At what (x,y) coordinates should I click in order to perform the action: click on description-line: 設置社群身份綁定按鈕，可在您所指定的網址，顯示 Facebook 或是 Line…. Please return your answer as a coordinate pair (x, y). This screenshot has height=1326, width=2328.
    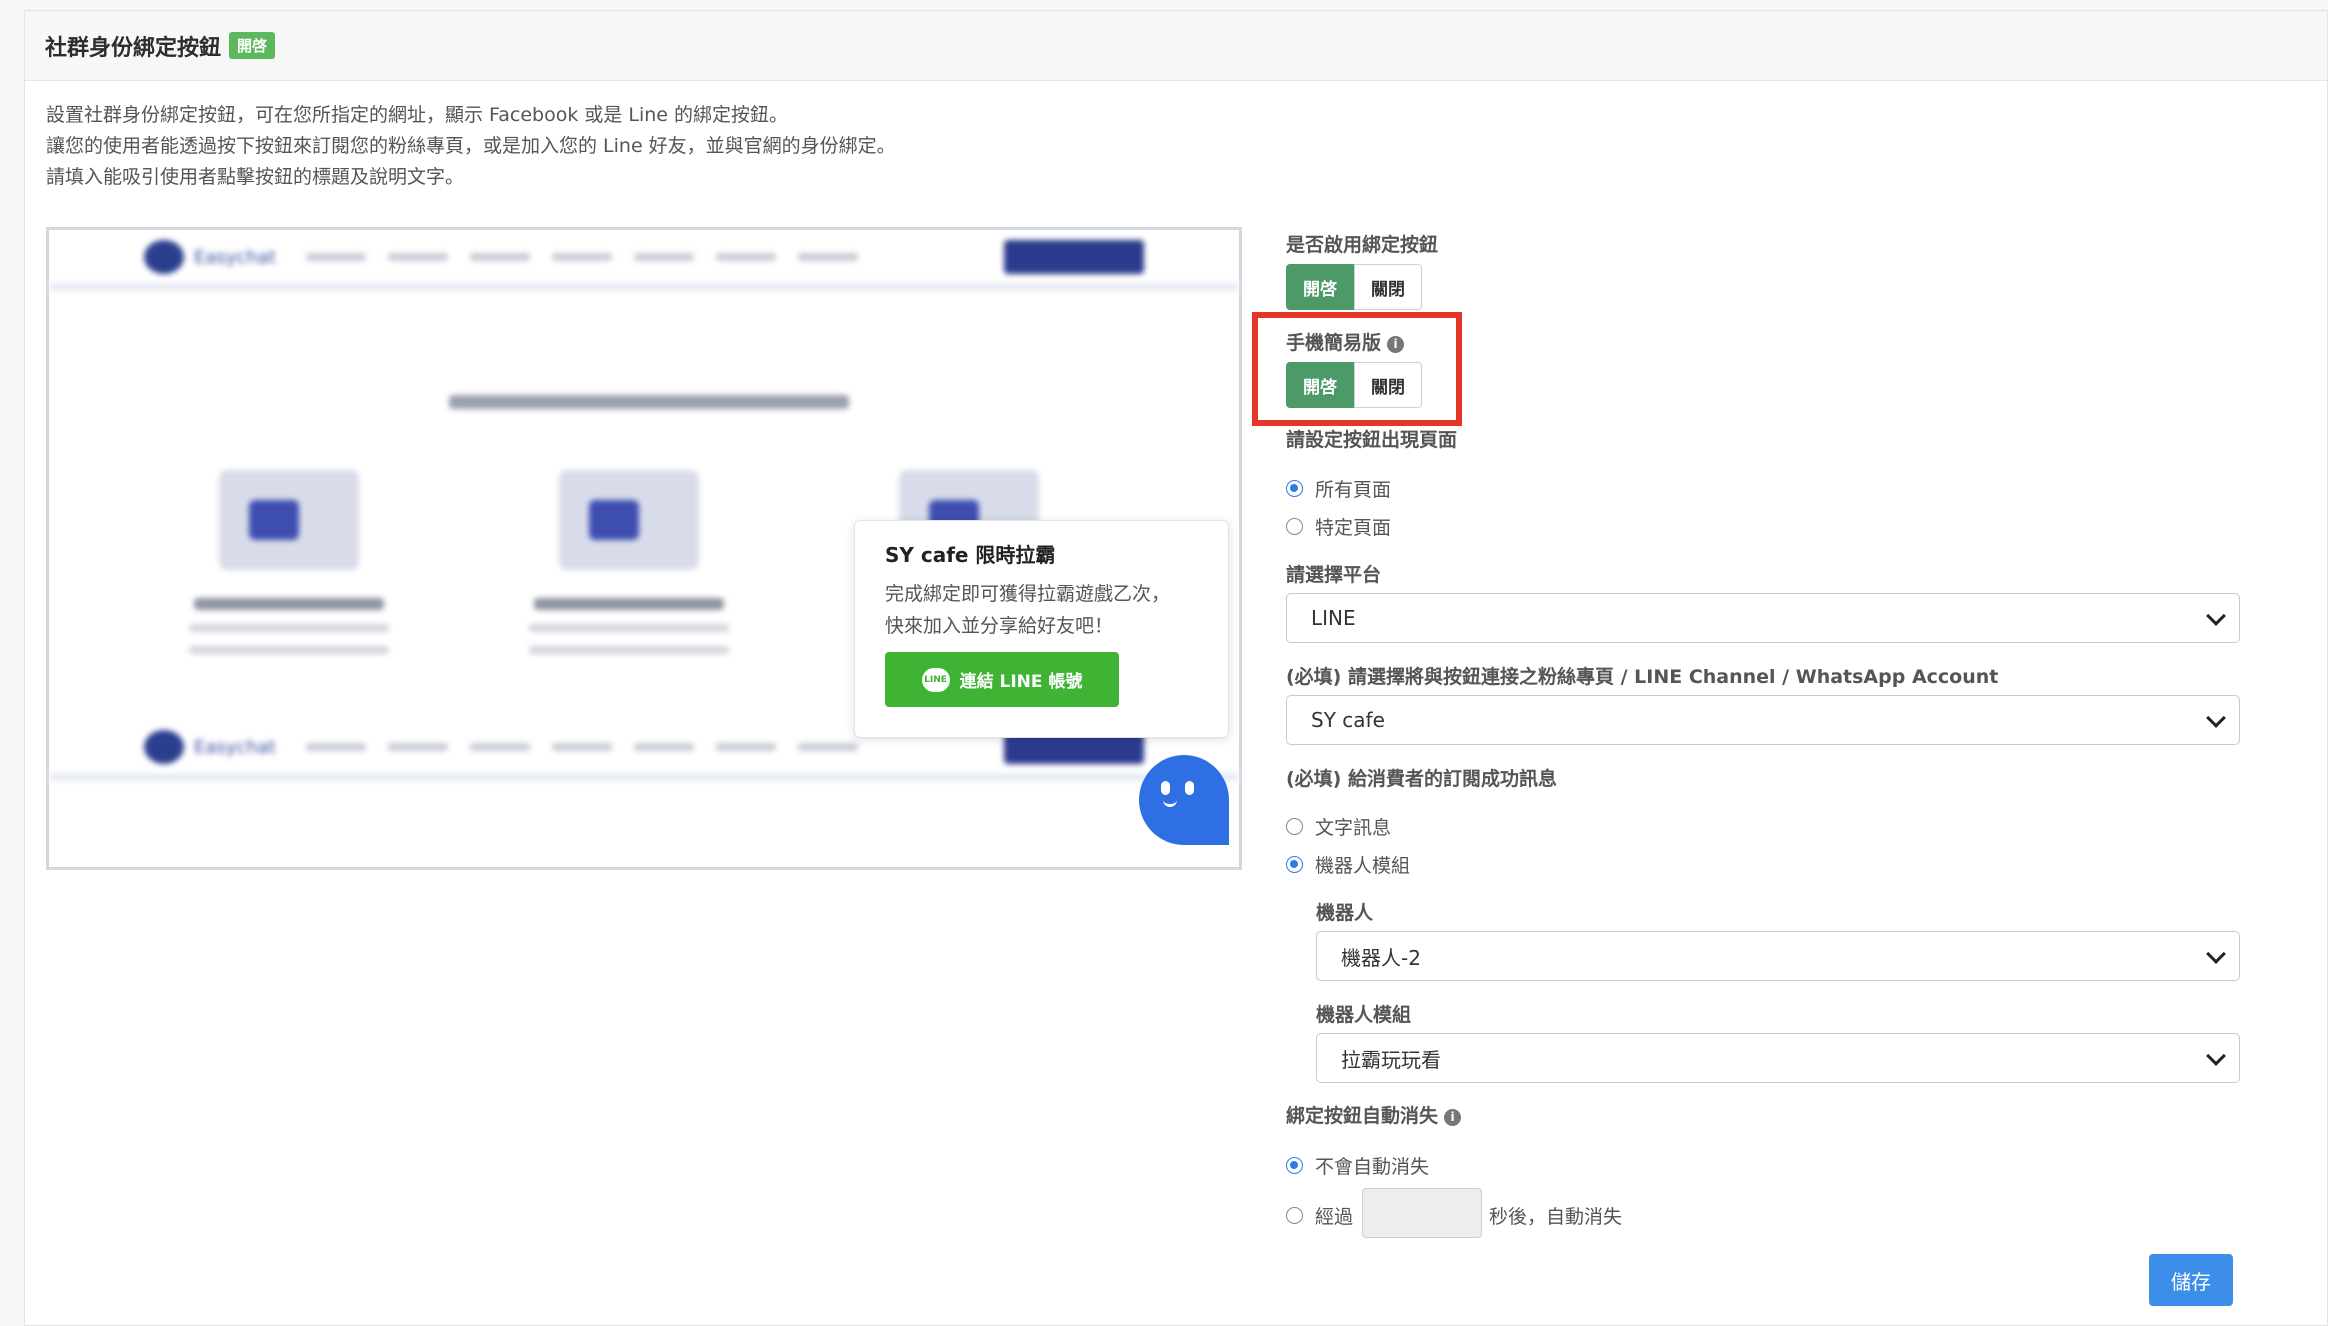
    Looking at the image, I should click on (417, 115).